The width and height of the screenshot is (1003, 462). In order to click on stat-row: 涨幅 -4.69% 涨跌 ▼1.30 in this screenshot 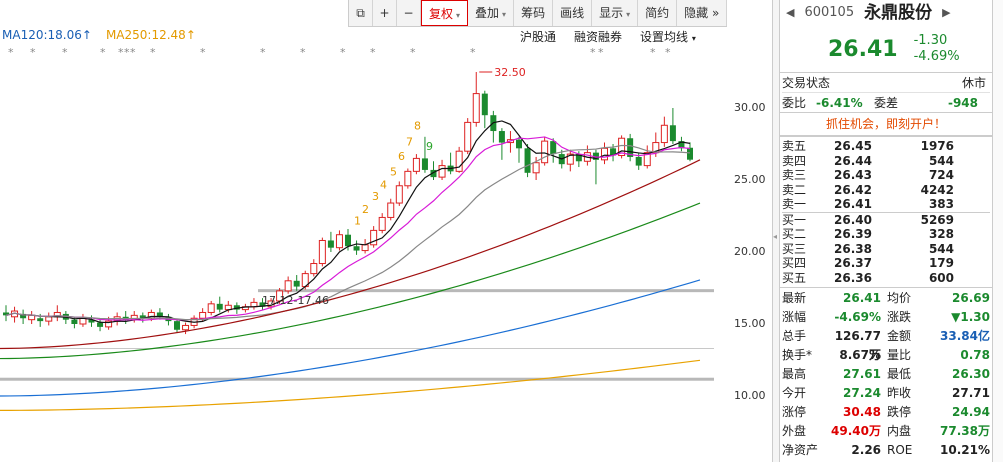, I will do `click(886, 317)`.